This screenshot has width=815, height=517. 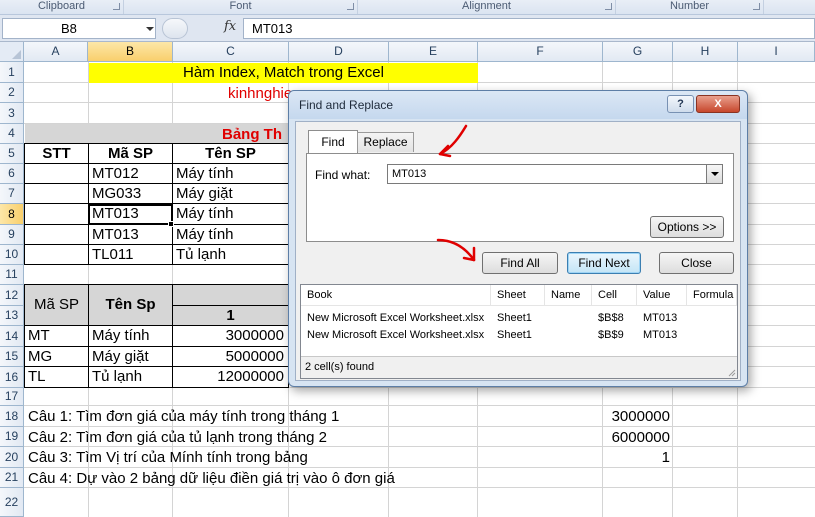 What do you see at coordinates (687, 227) in the screenshot?
I see `options-button: Options >>` at bounding box center [687, 227].